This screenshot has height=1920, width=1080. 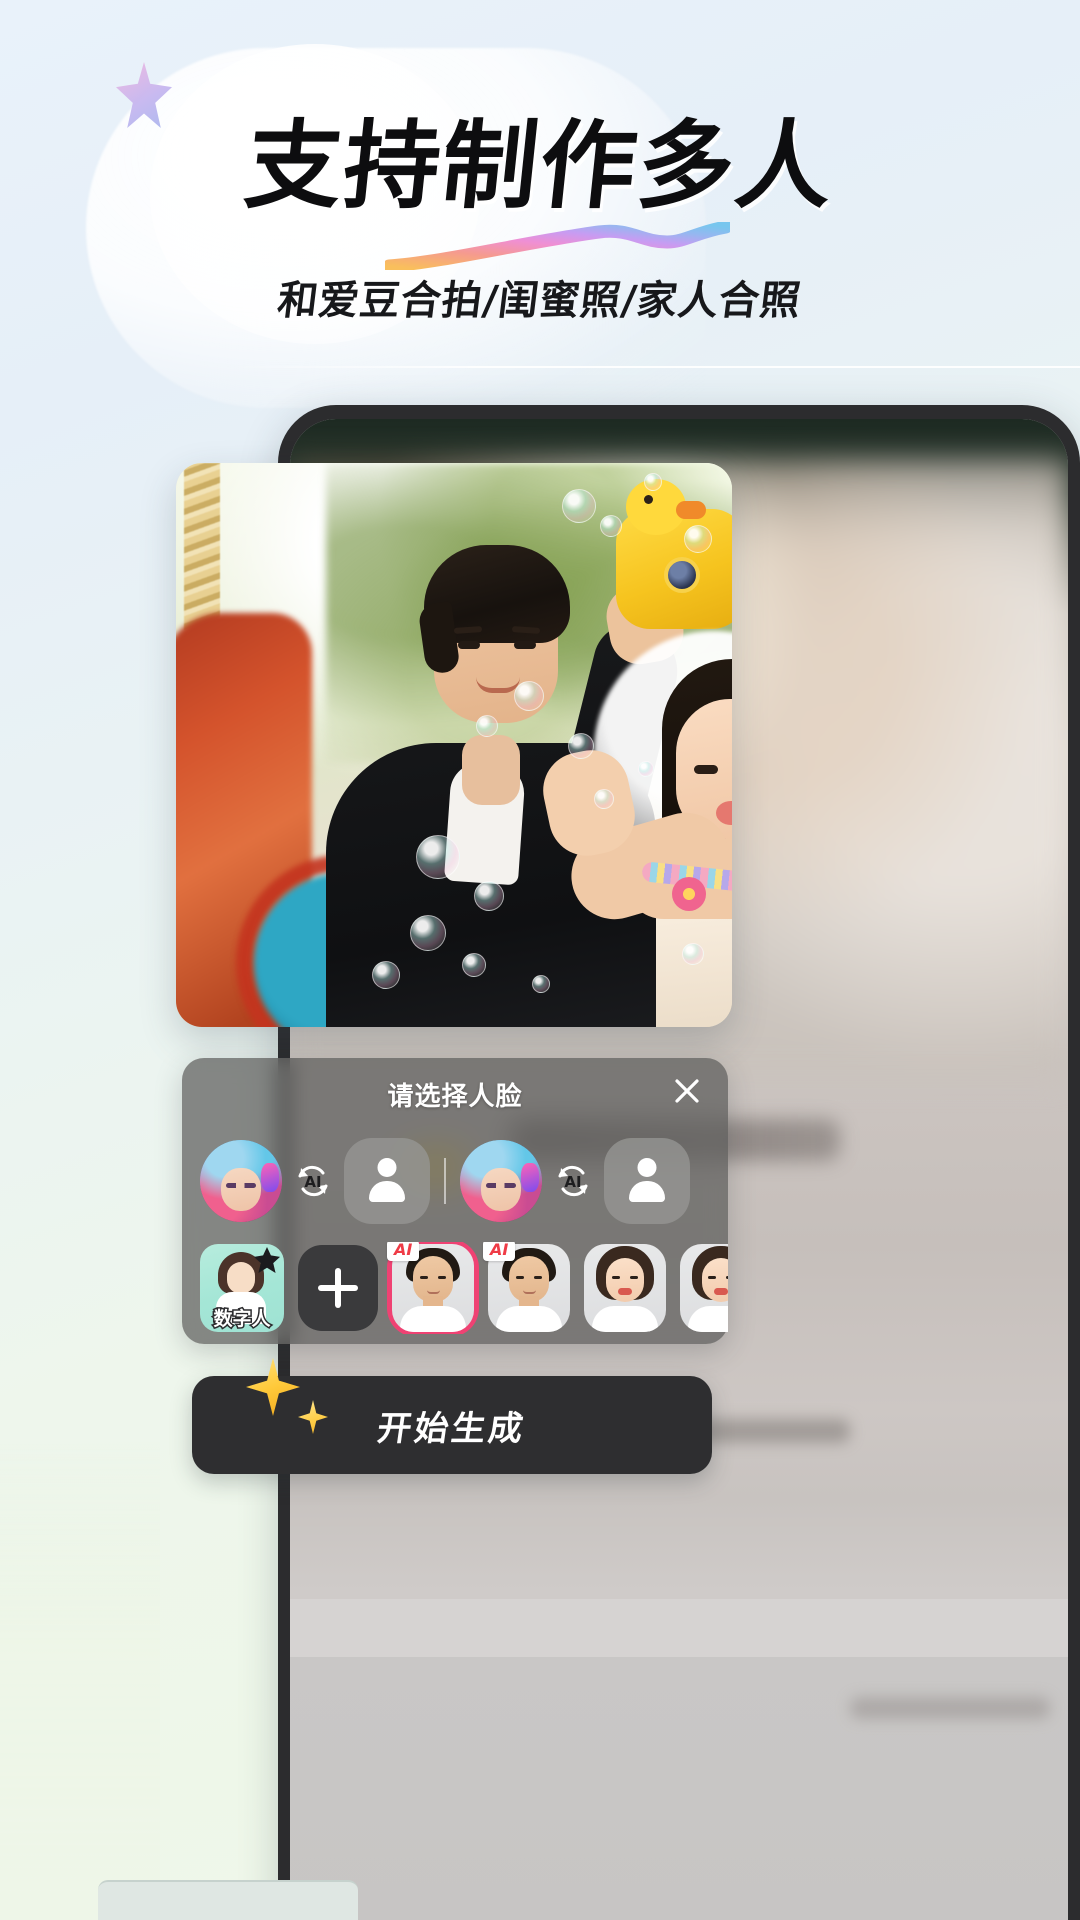 I want to click on face-thumb-2: AI, so click(x=526, y=1287).